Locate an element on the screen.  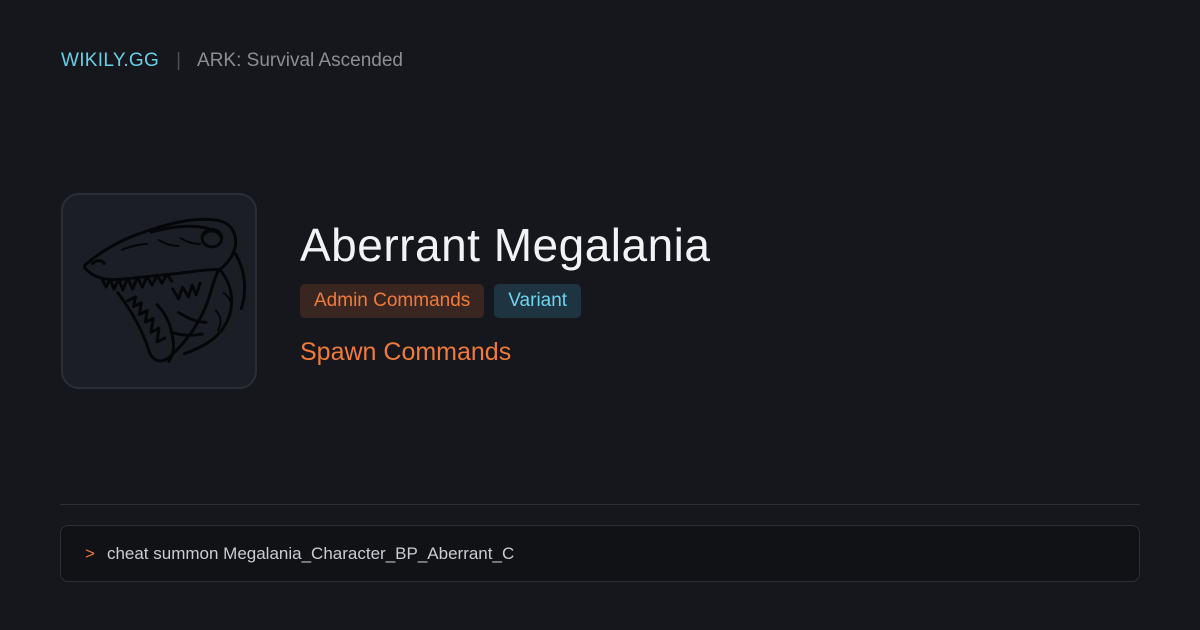
tag-list: Admin Commands Variant is located at coordinates (441, 301).